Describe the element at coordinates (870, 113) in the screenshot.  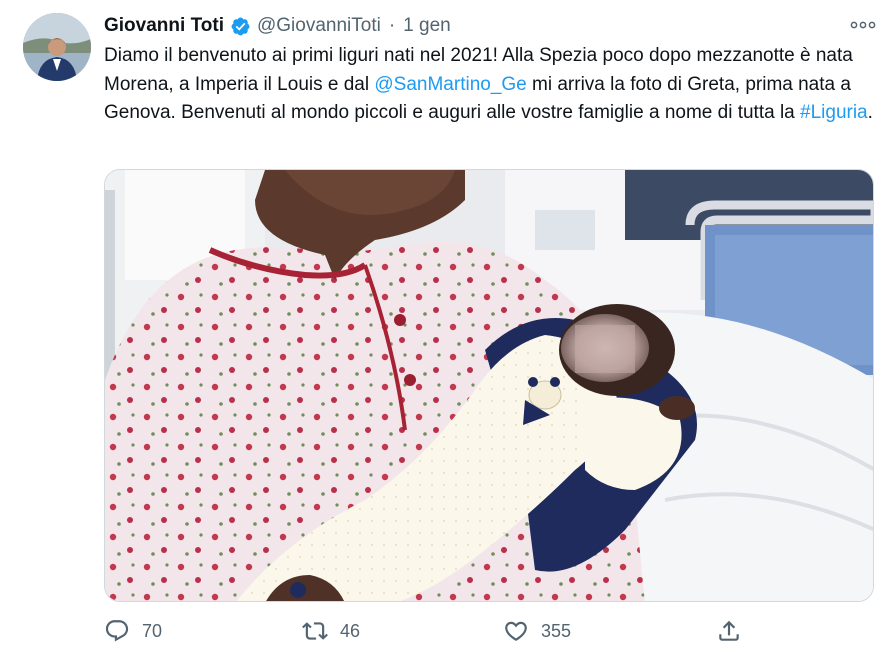
I see `tweet-text-part: .` at that location.